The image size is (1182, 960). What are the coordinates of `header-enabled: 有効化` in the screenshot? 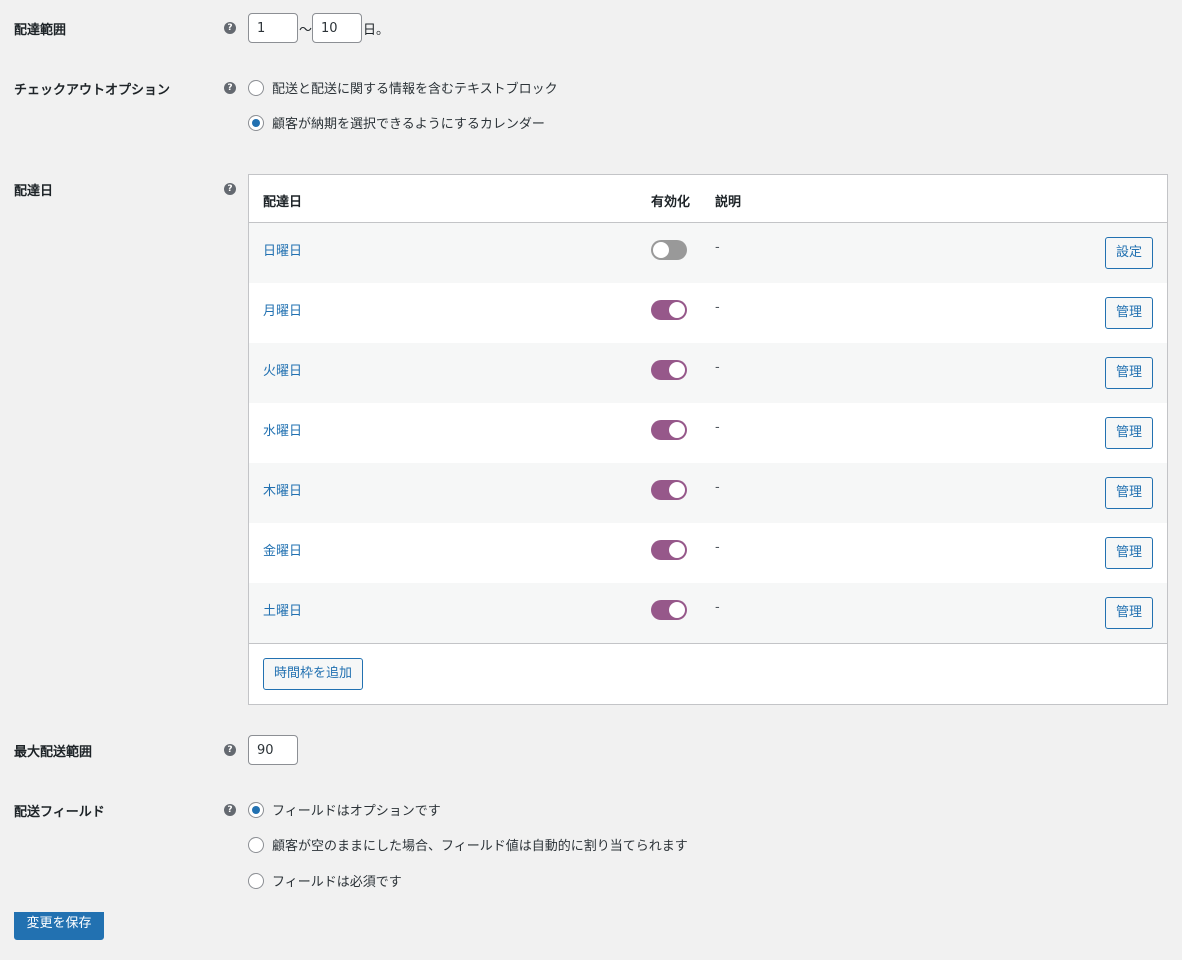 It's located at (671, 202).